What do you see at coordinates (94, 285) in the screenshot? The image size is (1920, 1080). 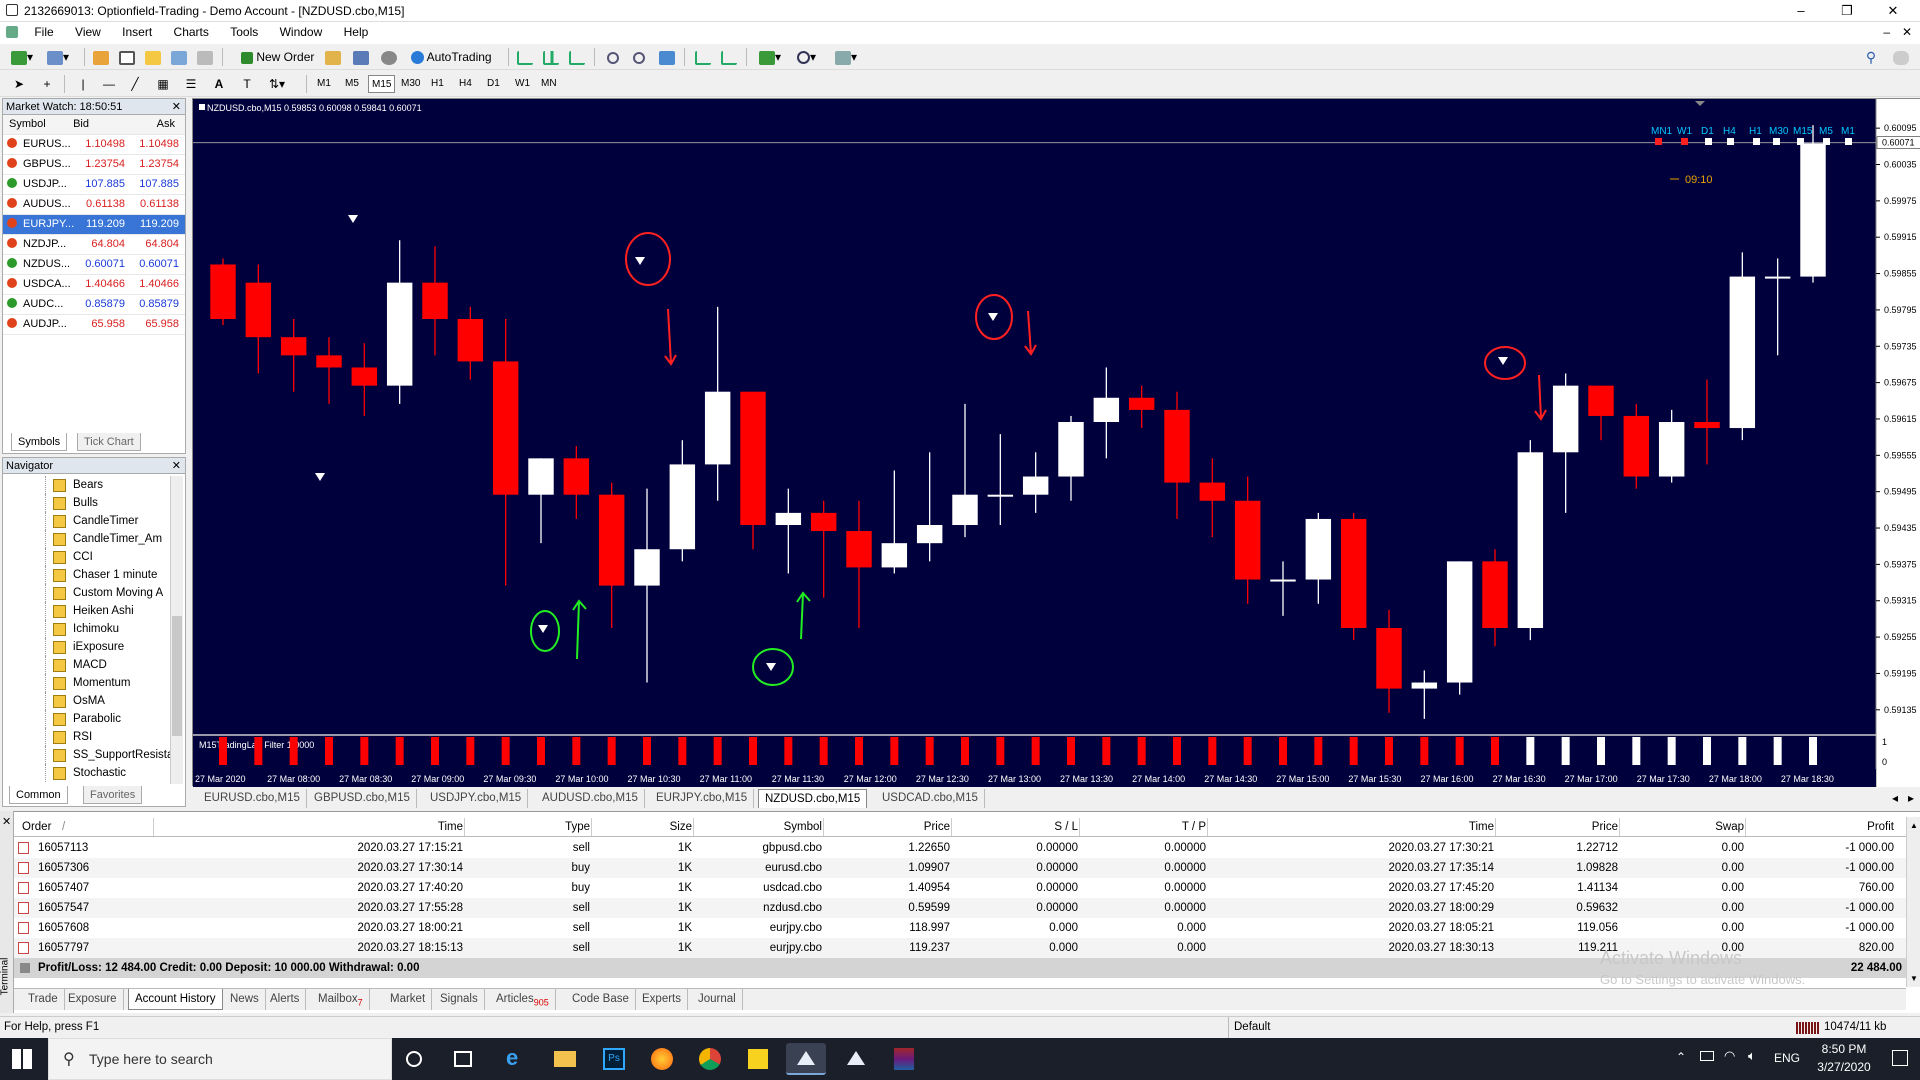 I see `market-watch-row: USDCA... 1.40466 1.40466` at bounding box center [94, 285].